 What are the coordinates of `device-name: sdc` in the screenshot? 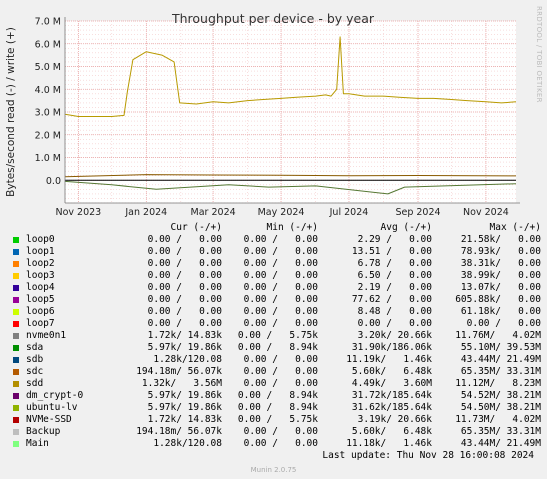 It's located at (35, 371).